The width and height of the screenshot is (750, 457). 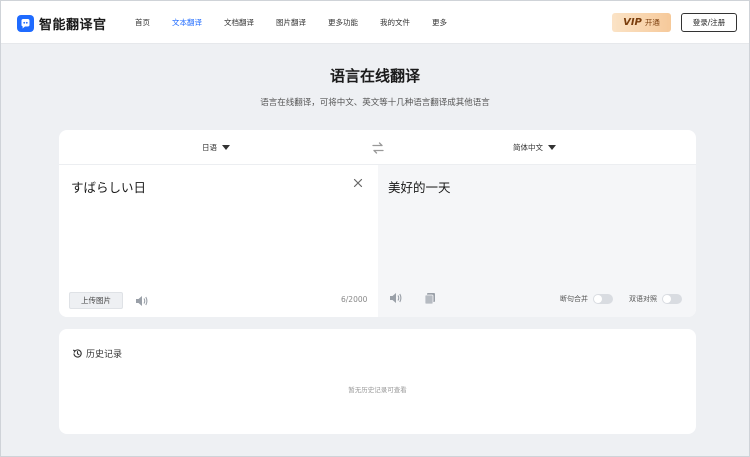 I want to click on brand-logo: 智能翻译官, so click(x=62, y=23).